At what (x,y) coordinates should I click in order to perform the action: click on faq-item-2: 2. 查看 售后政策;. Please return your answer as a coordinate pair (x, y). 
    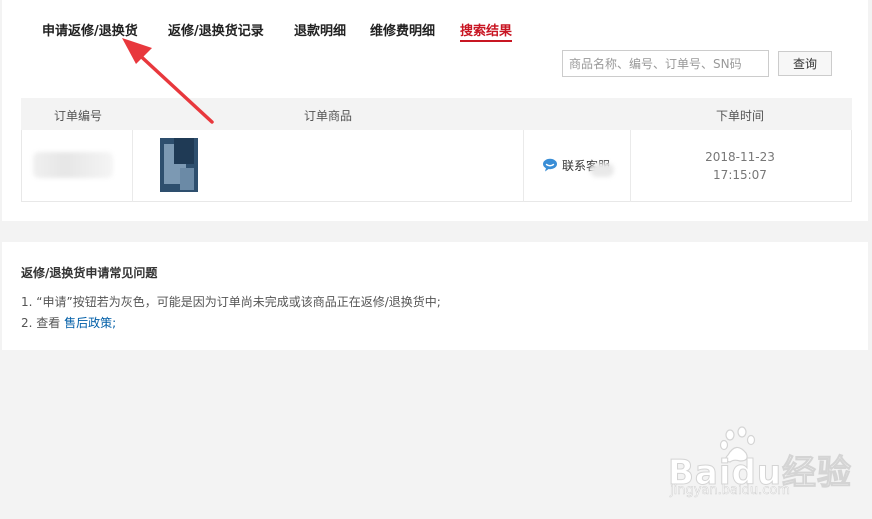
    Looking at the image, I should click on (68, 322).